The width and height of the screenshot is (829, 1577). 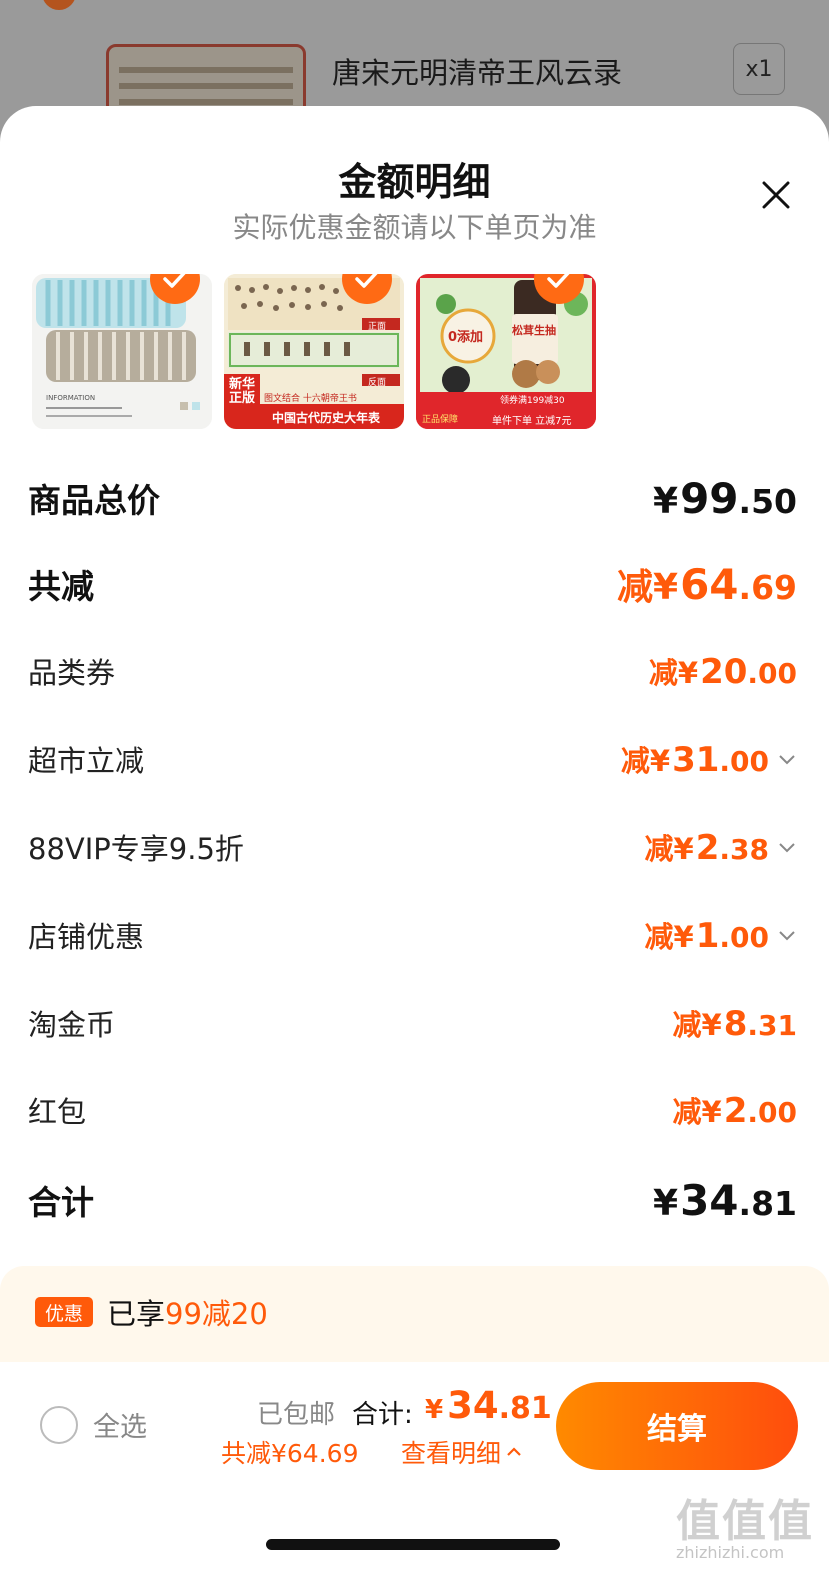 I want to click on soy-offer: 单件下单 立减7元, so click(x=532, y=421).